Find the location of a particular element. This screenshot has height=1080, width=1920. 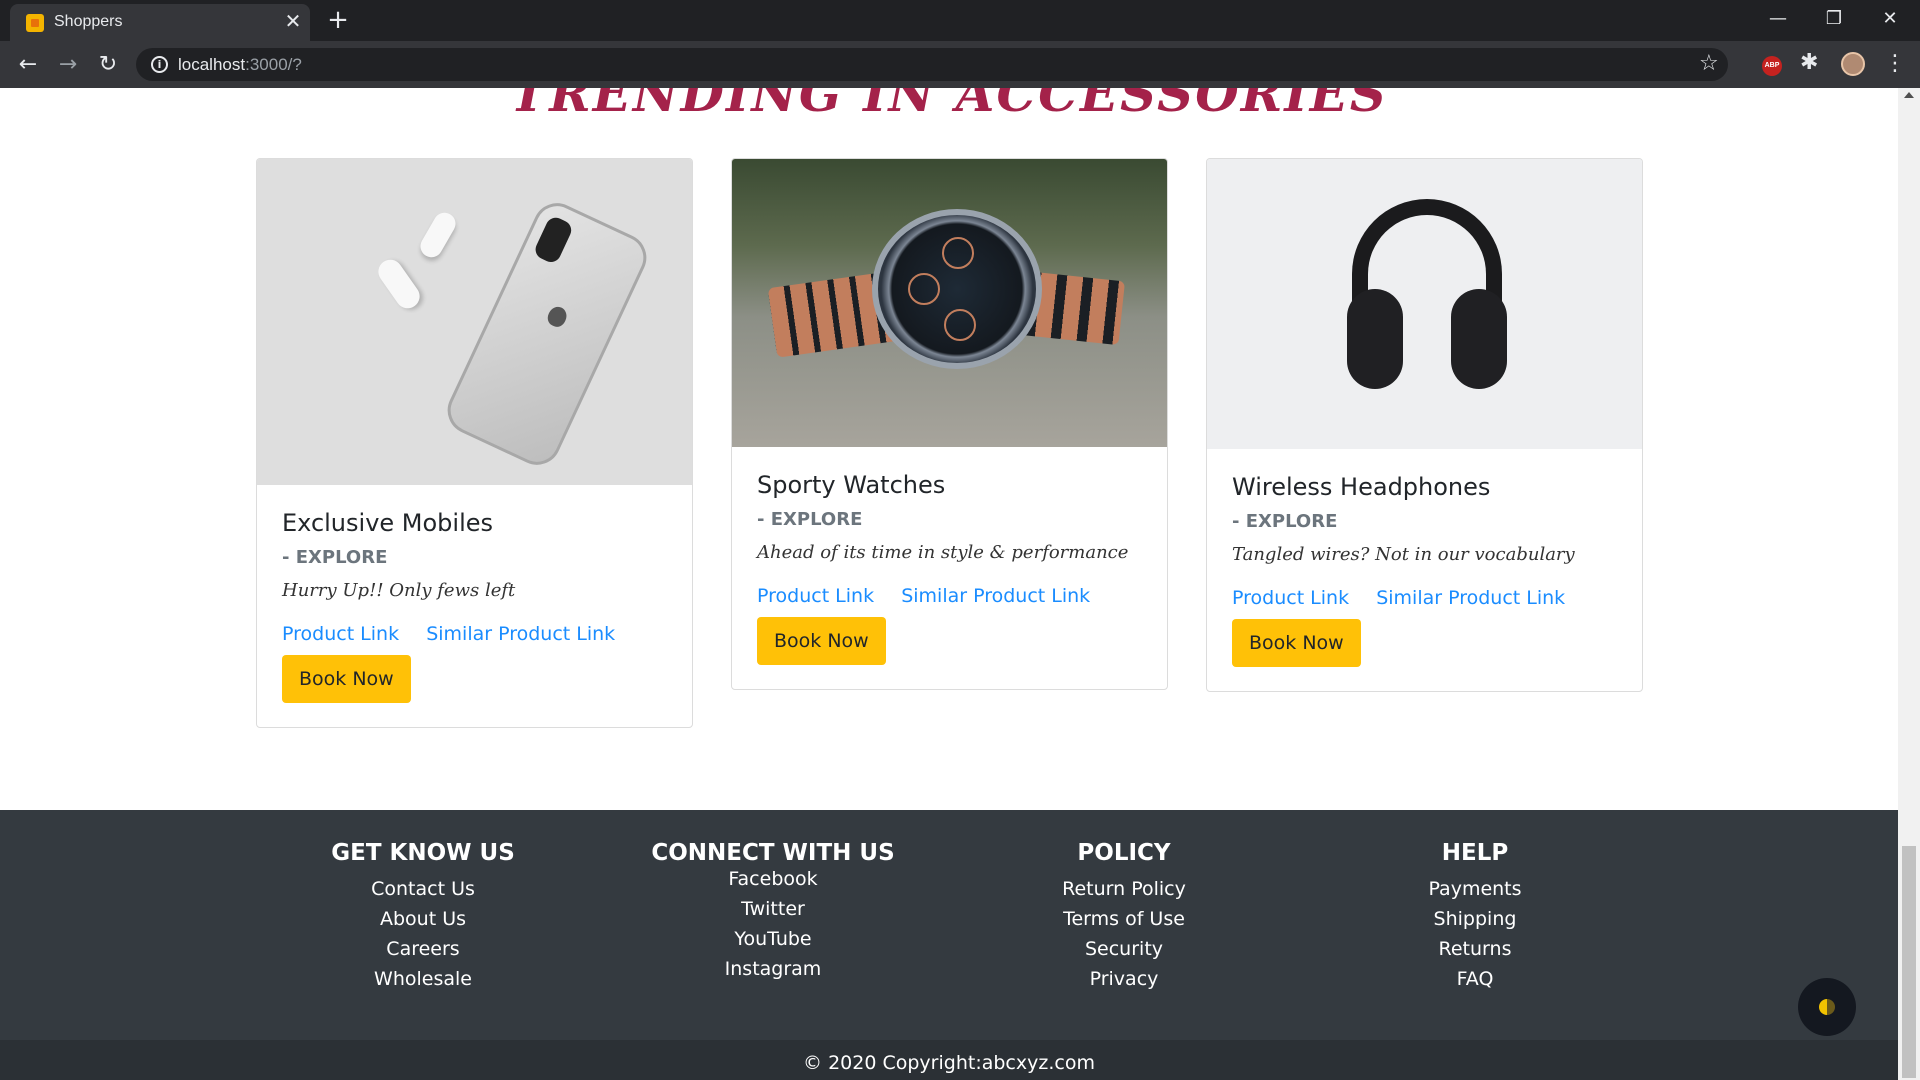

forward-icon: → is located at coordinates (68, 65).